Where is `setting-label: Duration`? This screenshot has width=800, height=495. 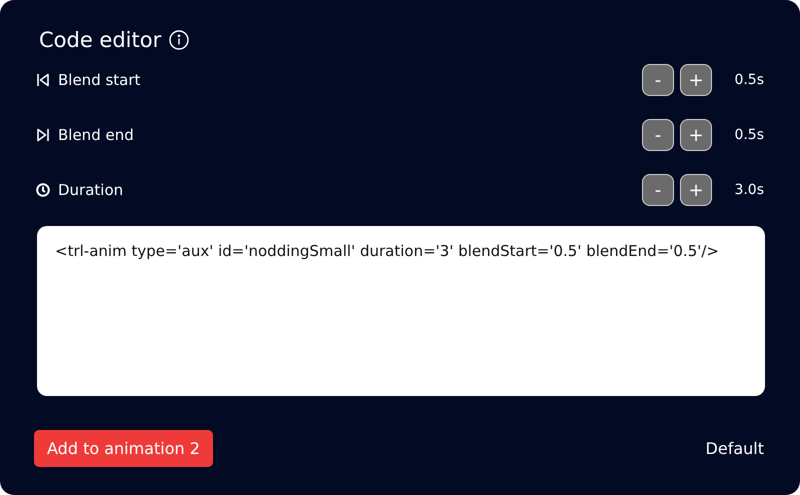 setting-label: Duration is located at coordinates (91, 190).